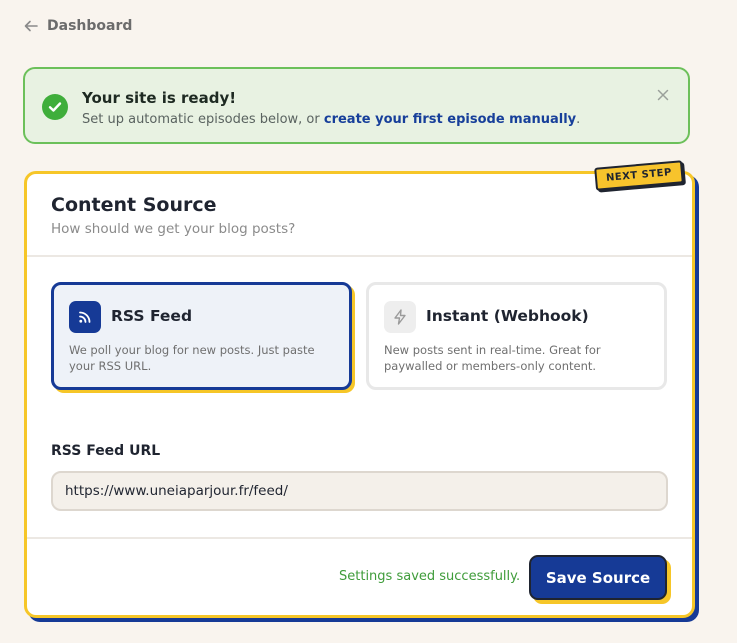  Describe the element at coordinates (507, 316) in the screenshot. I see `option-label: Instant (Webhook)` at that location.